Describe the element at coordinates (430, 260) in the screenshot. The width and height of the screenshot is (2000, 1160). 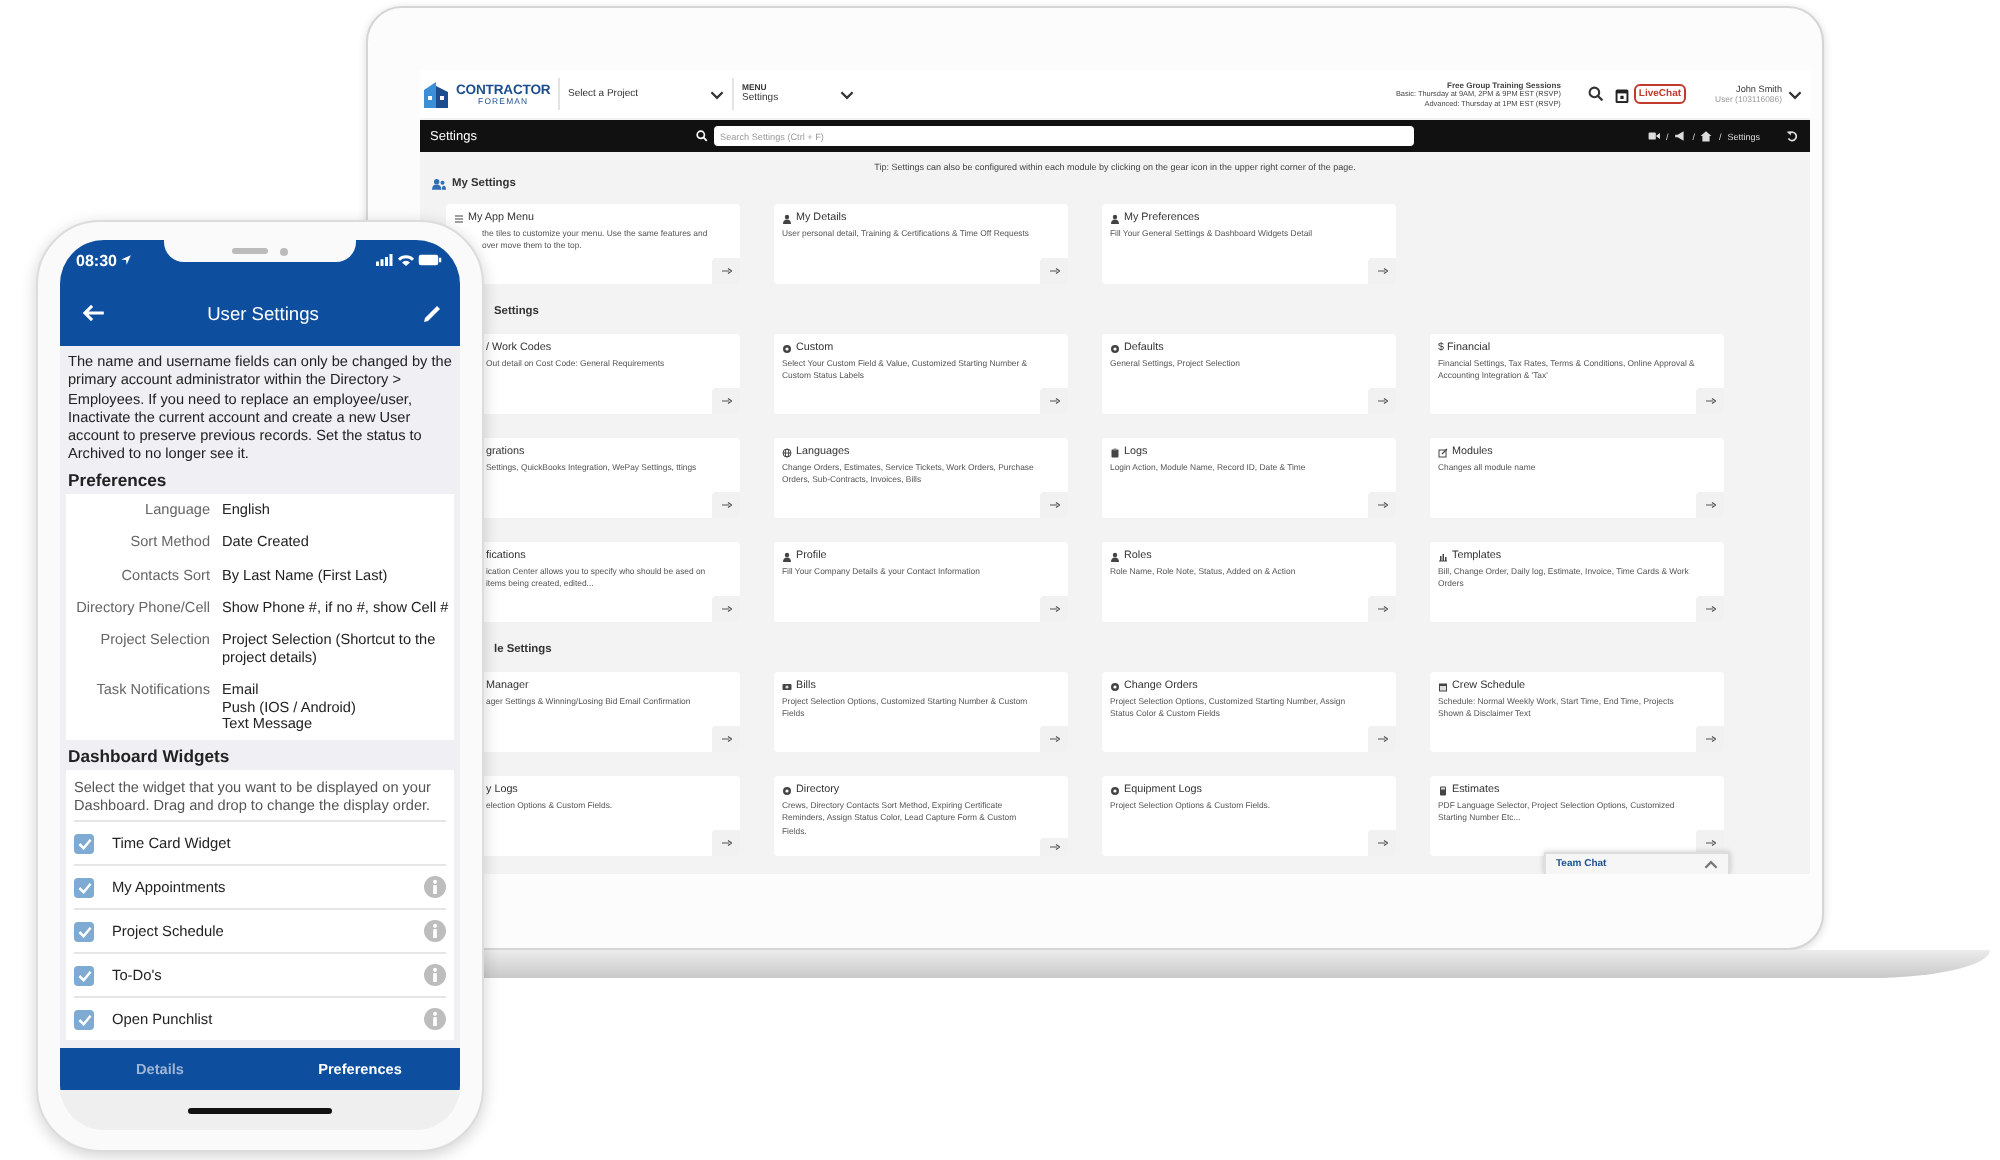
I see `battery-icon` at that location.